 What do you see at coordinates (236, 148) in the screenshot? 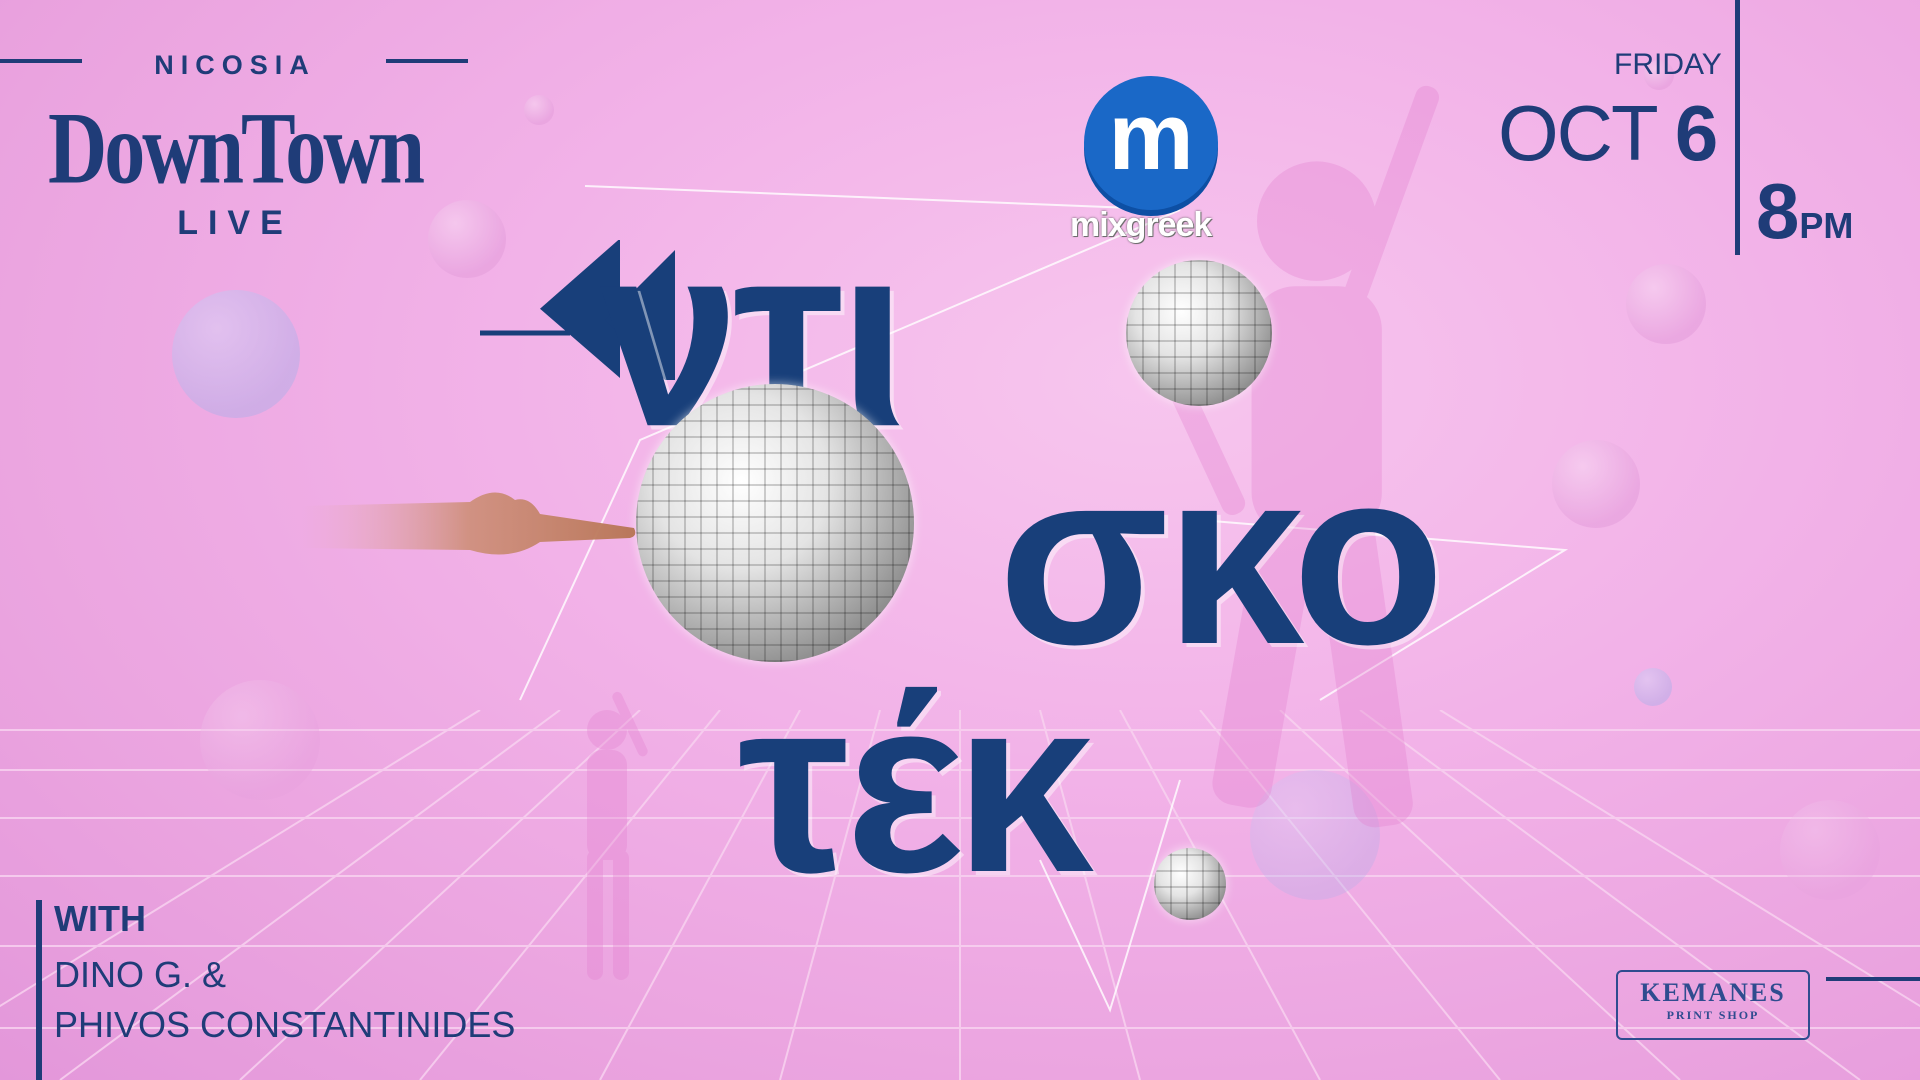
I see `venue-logo-name: DownTown` at bounding box center [236, 148].